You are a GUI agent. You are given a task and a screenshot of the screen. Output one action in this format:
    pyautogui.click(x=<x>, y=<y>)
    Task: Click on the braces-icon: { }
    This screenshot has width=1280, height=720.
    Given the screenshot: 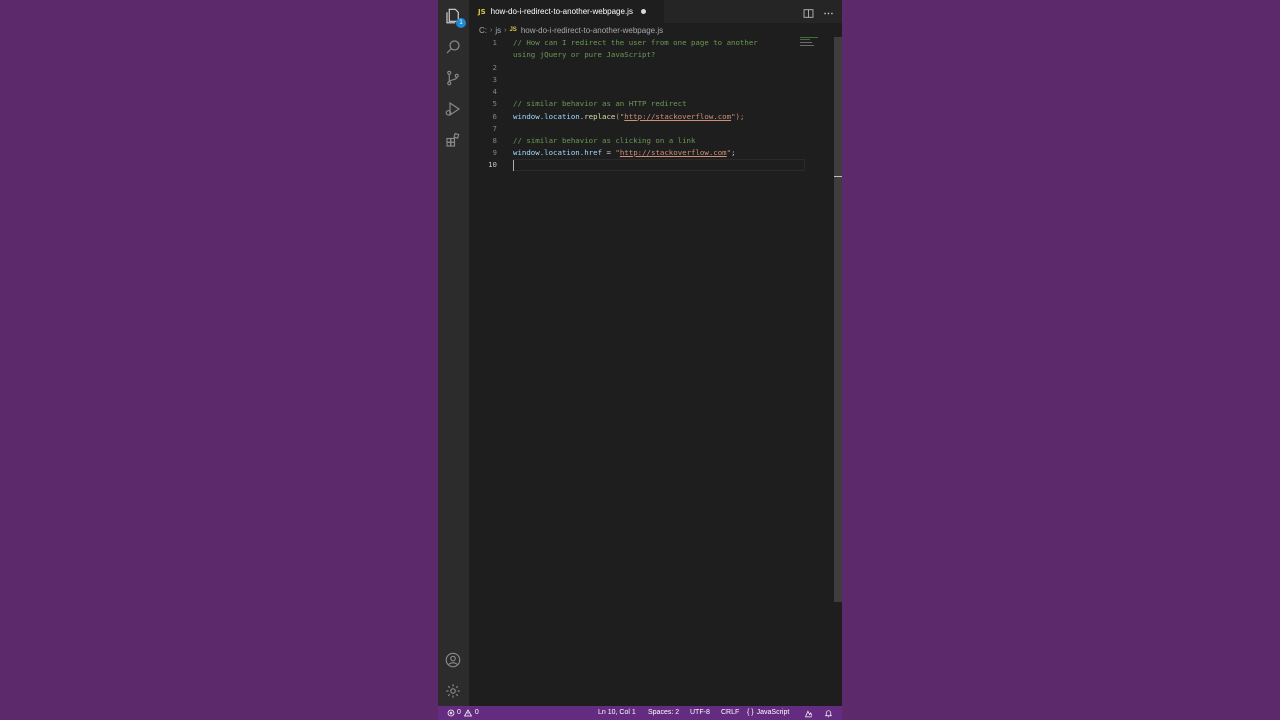 What is the action you would take?
    pyautogui.click(x=750, y=712)
    